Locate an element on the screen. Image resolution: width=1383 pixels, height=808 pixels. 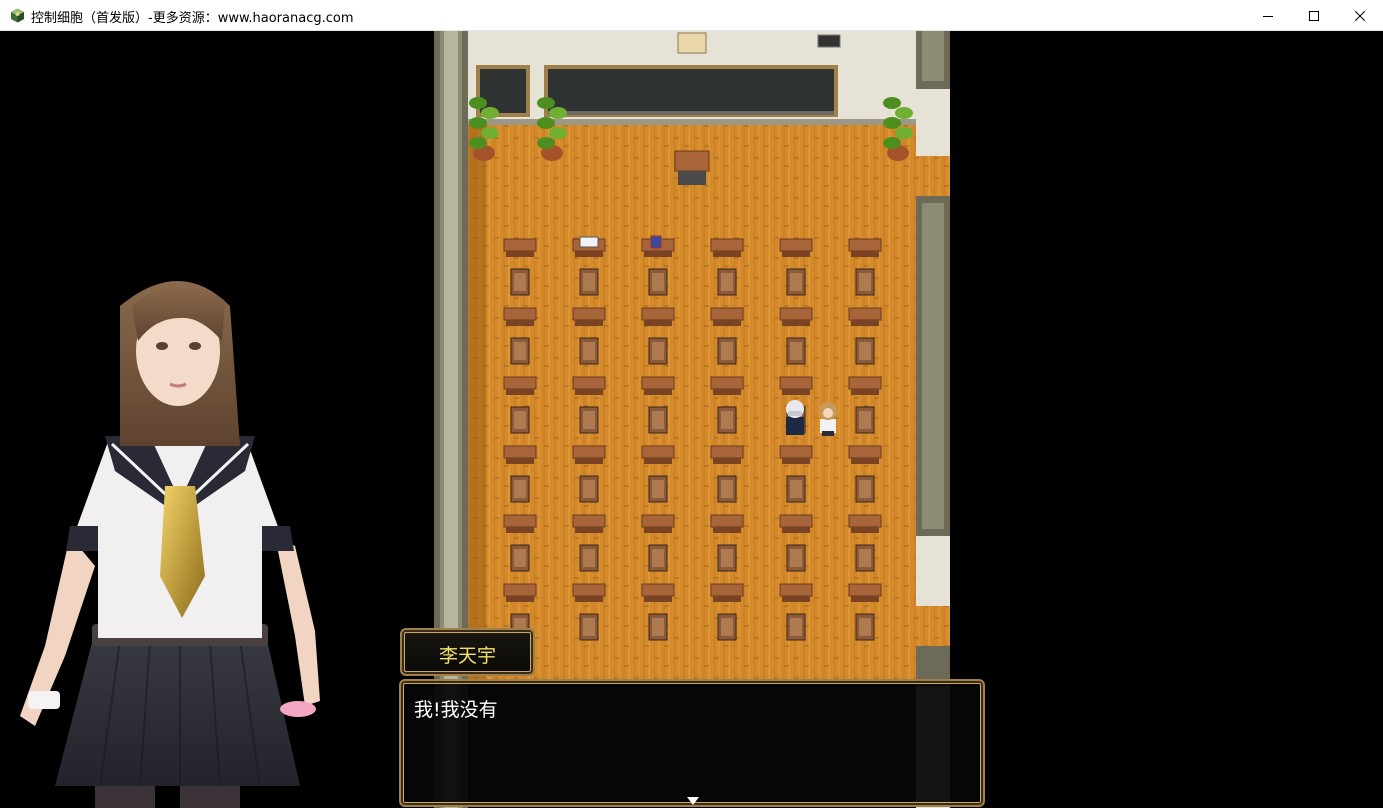
right-floor-gap-bottom is located at coordinates (933, 626).